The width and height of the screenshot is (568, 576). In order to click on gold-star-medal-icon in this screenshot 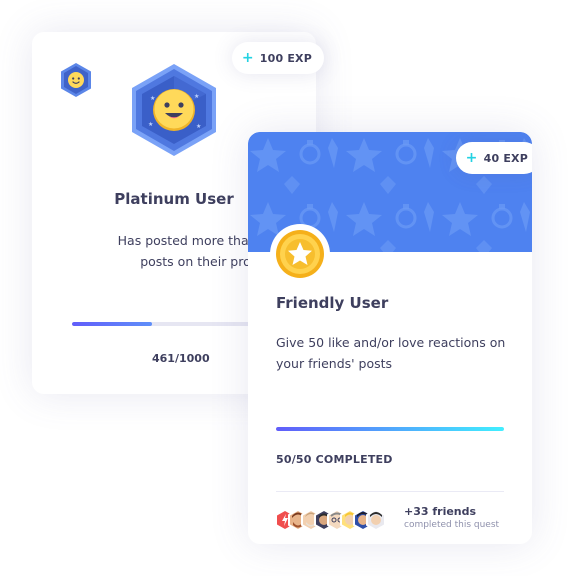, I will do `click(300, 254)`.